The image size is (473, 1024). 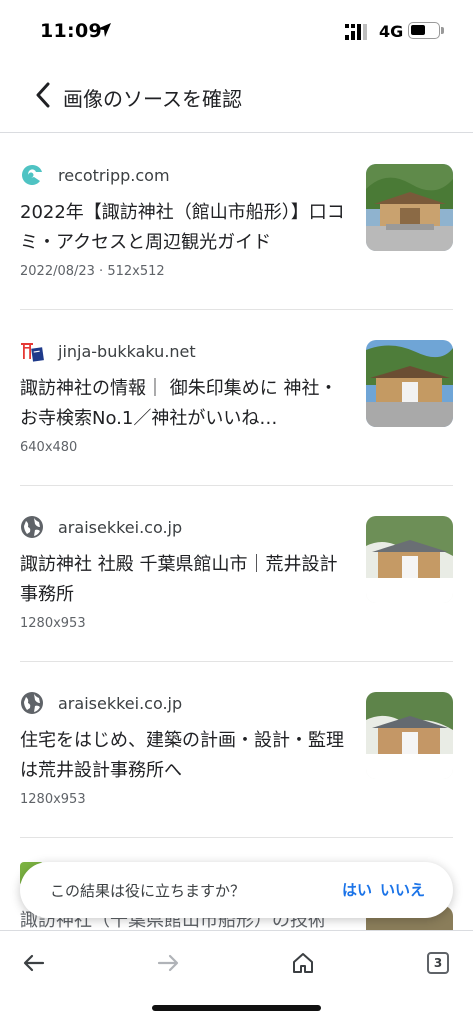 I want to click on result-meta: 2022/08/23 · 512x512, so click(x=92, y=271).